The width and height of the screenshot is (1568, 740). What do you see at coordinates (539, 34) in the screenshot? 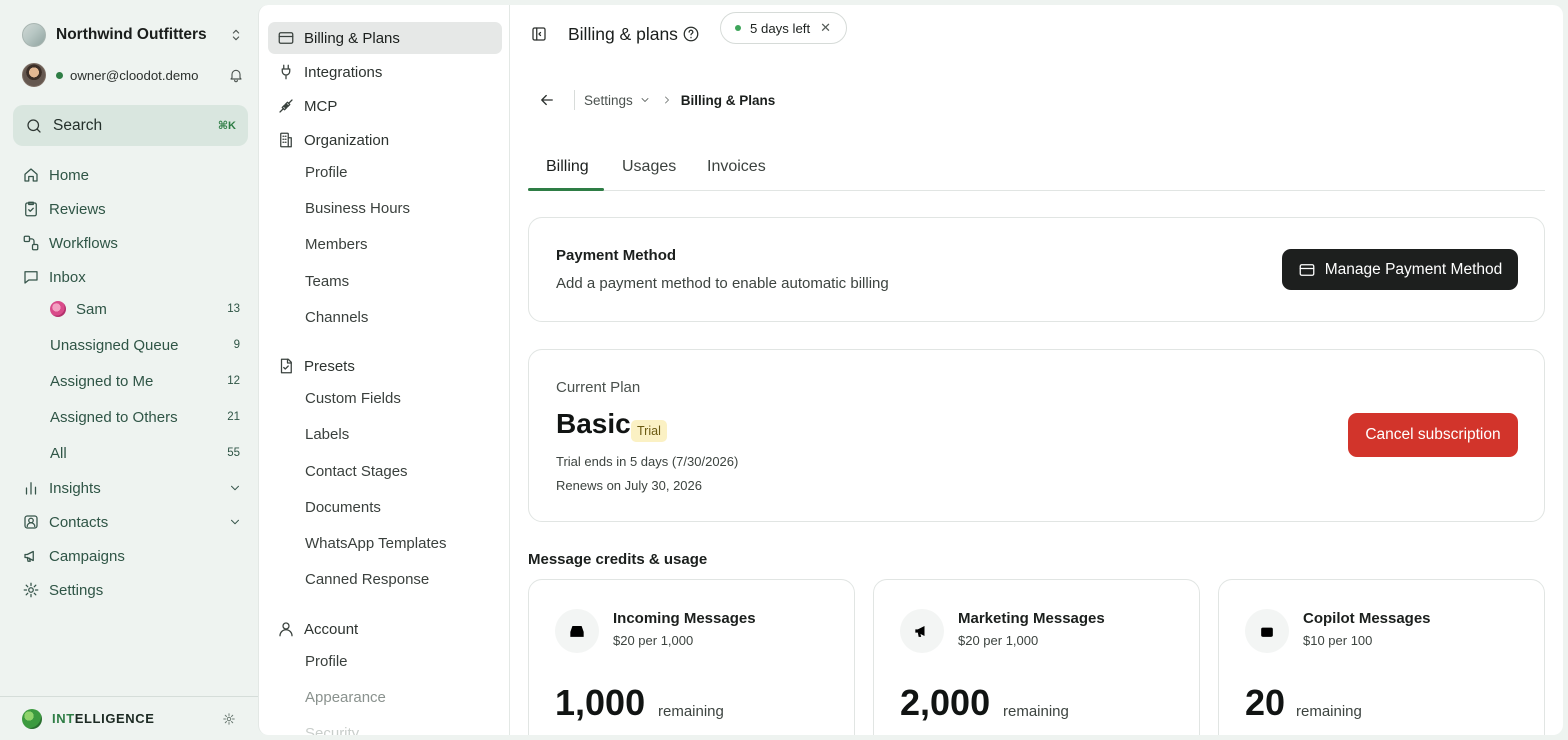
I see `sidebar-toggle-icon` at bounding box center [539, 34].